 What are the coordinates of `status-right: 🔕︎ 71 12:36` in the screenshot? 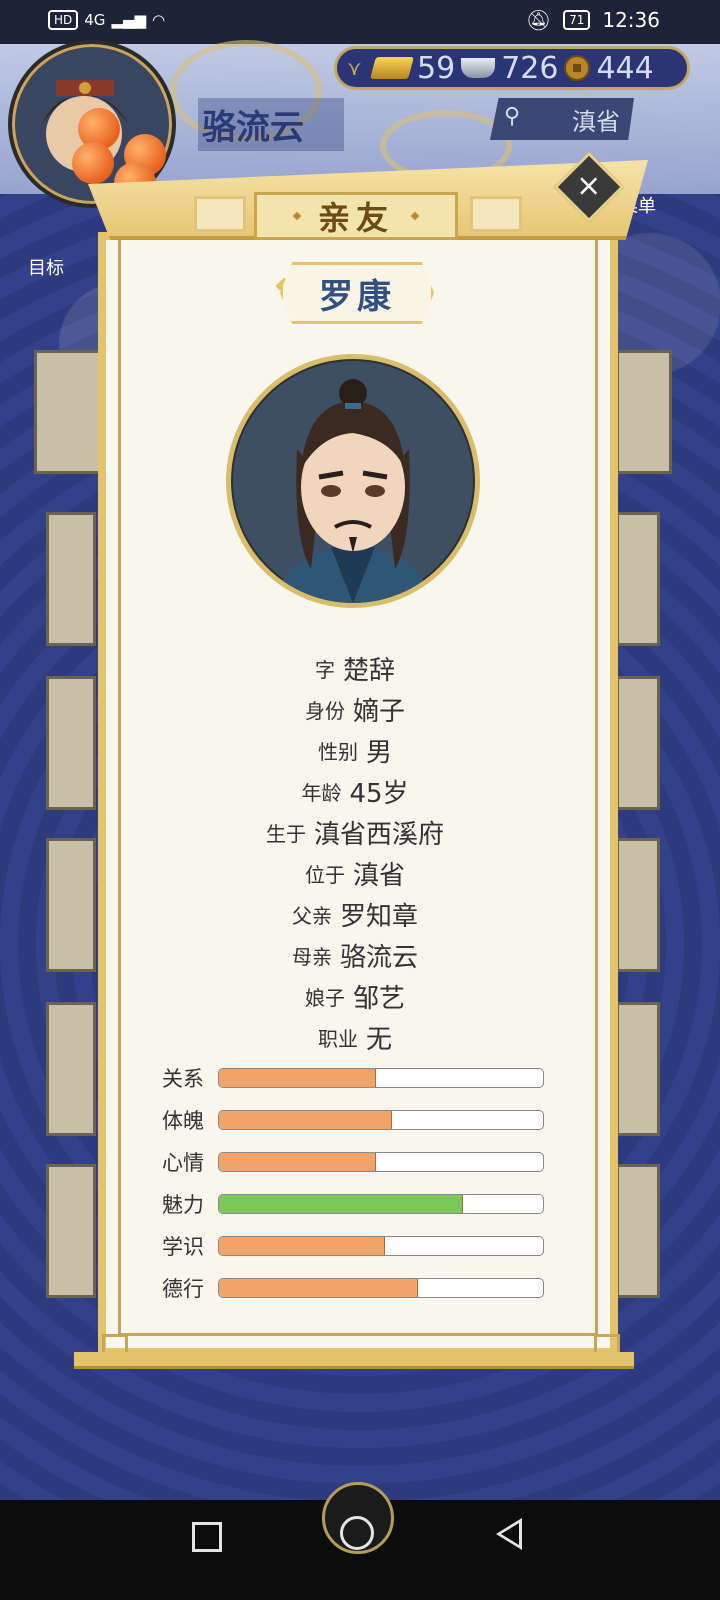 It's located at (593, 20).